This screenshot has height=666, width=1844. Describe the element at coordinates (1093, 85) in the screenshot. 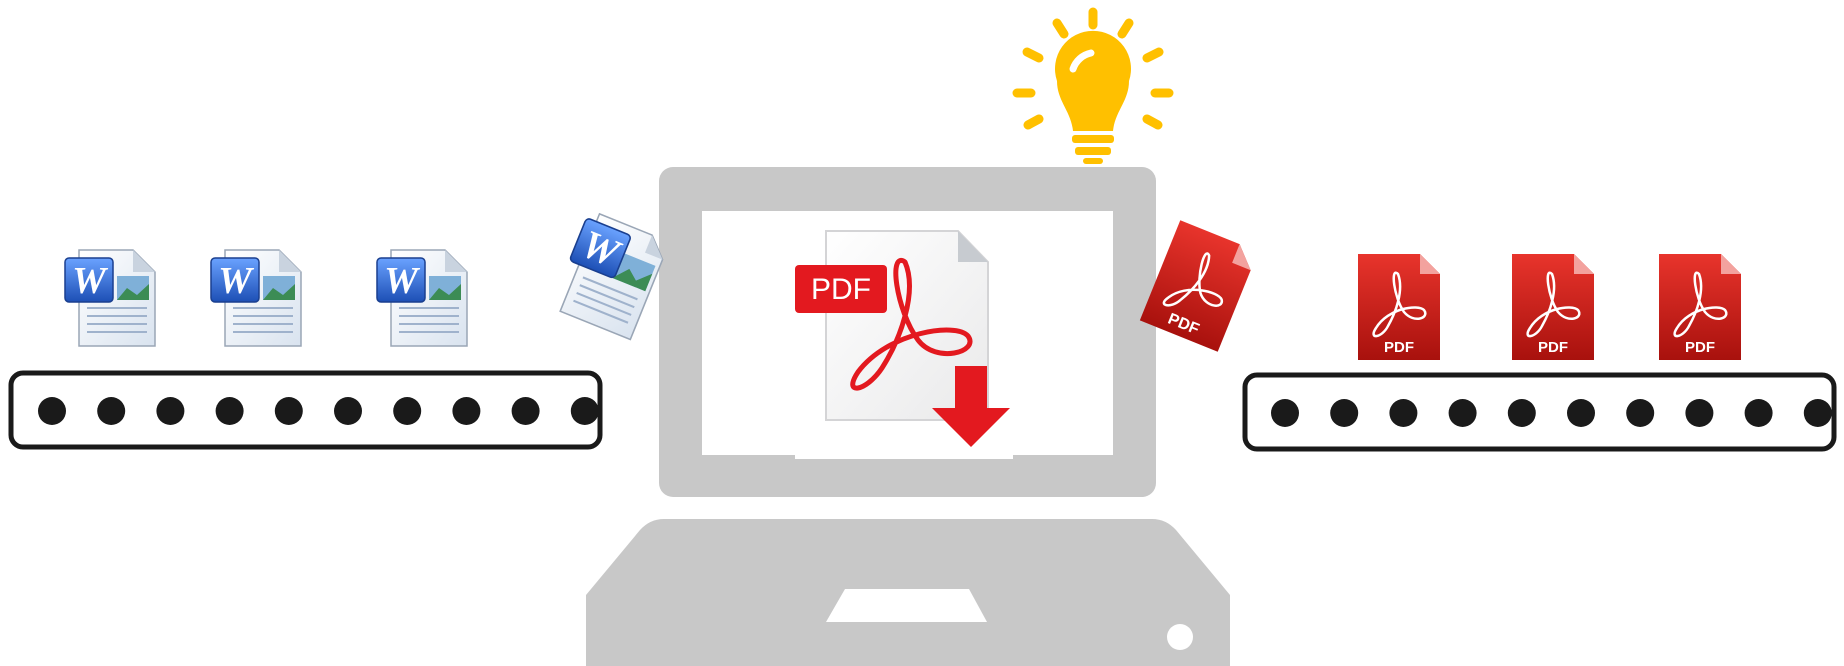

I see `lightbulb-icon` at that location.